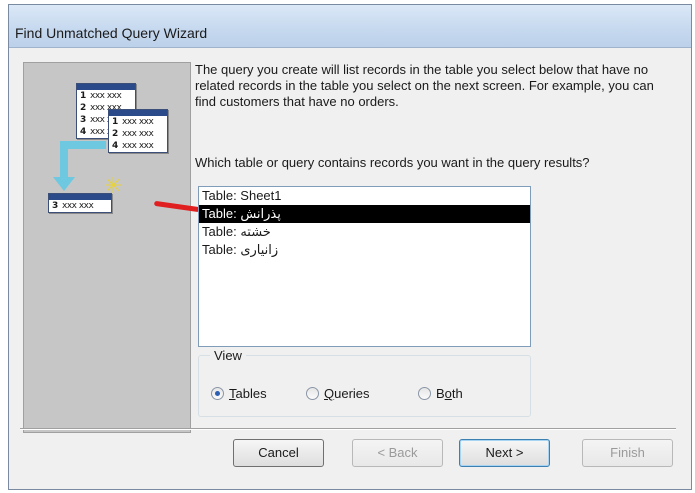 Image resolution: width=695 pixels, height=493 pixels. What do you see at coordinates (364, 250) in the screenshot?
I see `list-item: Table: زانیاری` at bounding box center [364, 250].